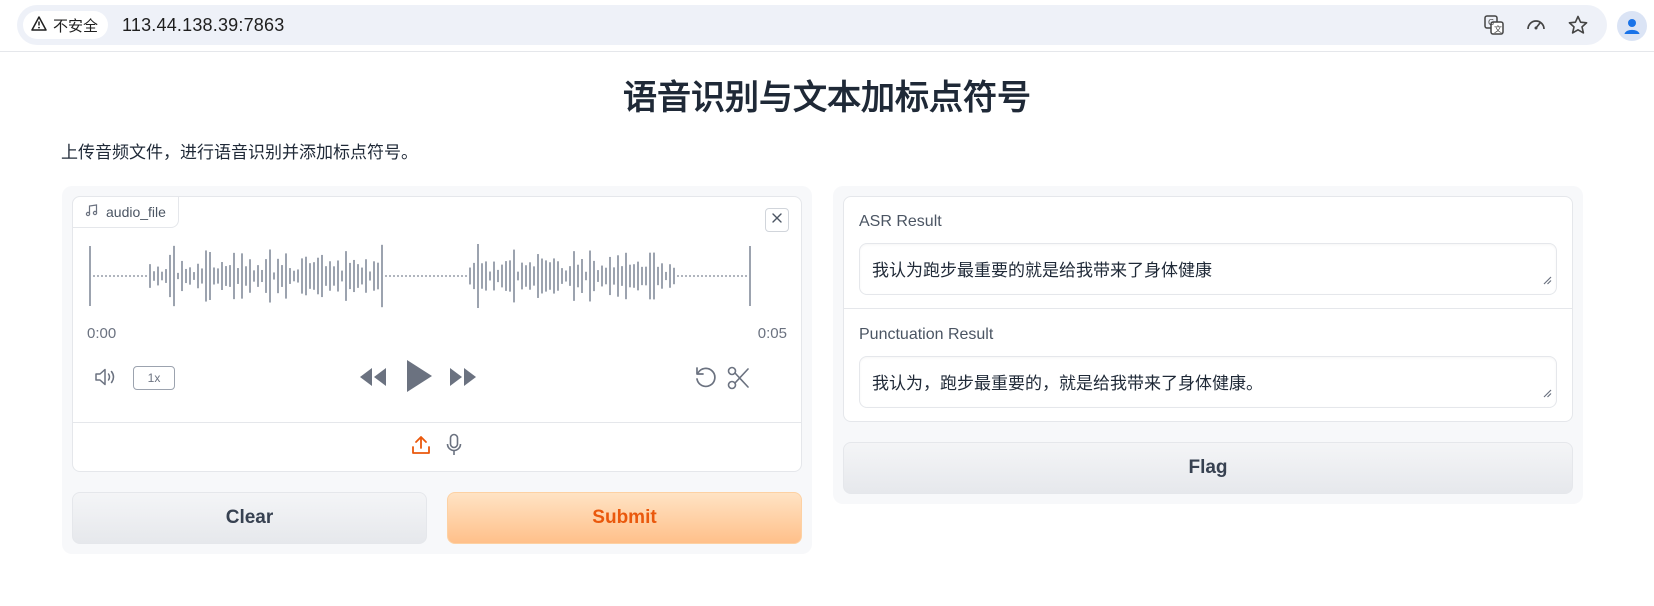  What do you see at coordinates (463, 377) in the screenshot?
I see `fast-forward-icon` at bounding box center [463, 377].